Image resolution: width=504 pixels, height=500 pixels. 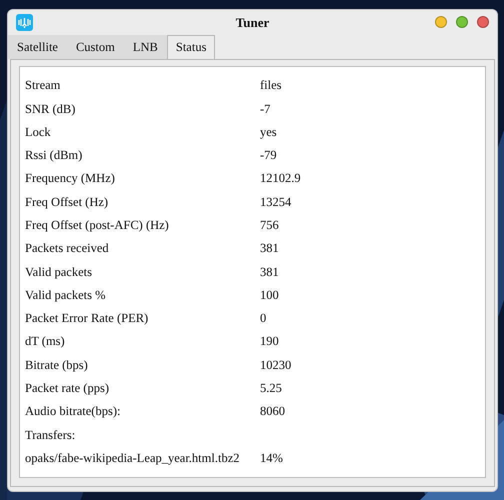 What do you see at coordinates (441, 22) in the screenshot?
I see `minimize-button` at bounding box center [441, 22].